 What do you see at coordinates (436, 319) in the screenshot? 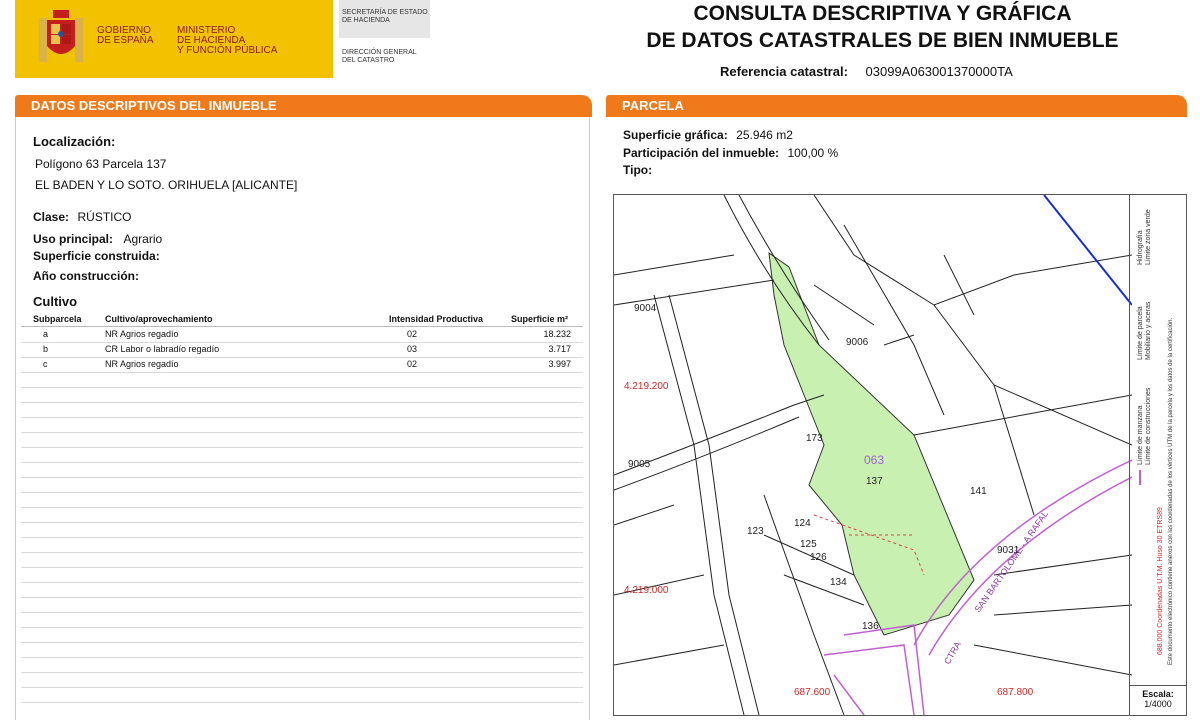
I see `col-intensidad: Intensidad Productiva` at bounding box center [436, 319].